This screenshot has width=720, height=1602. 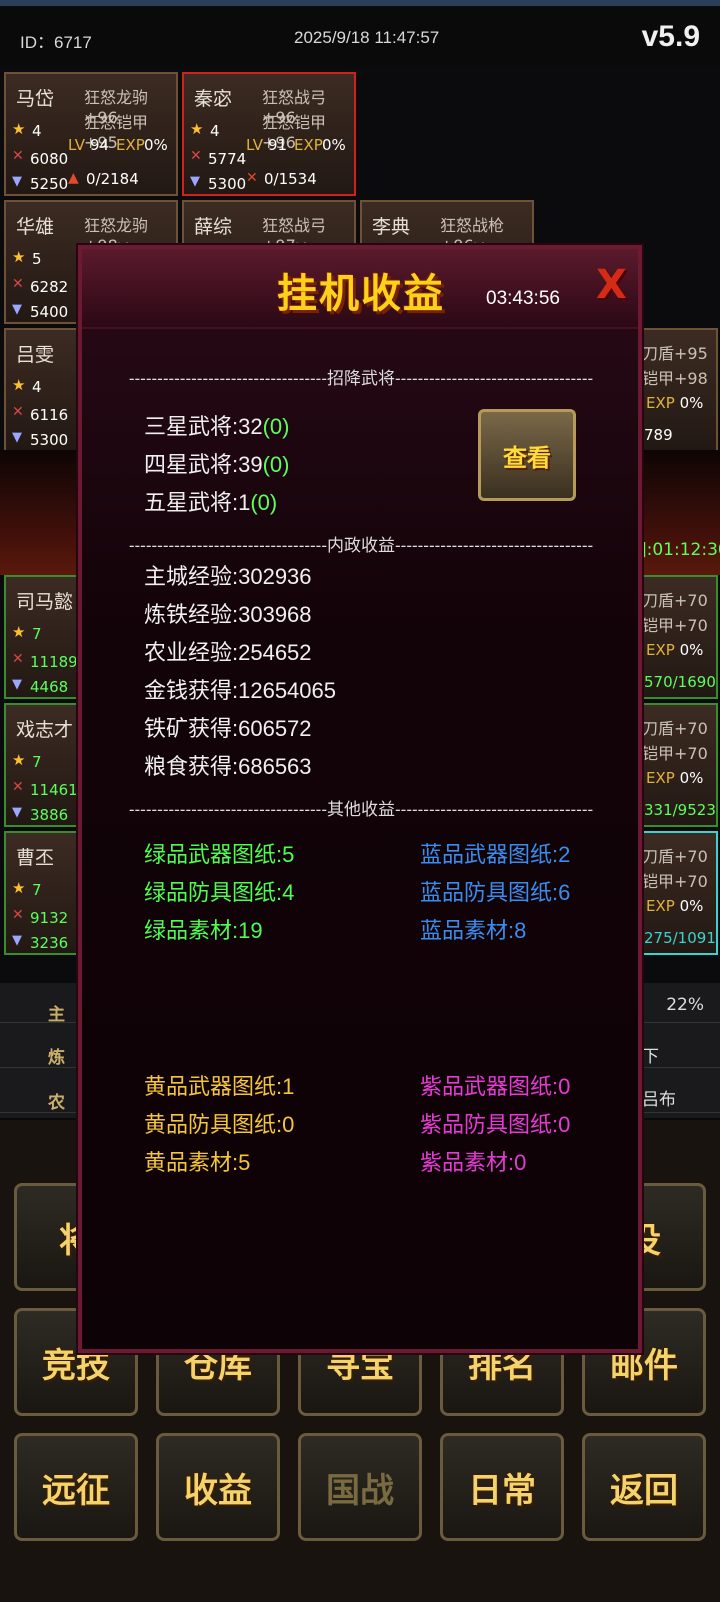 What do you see at coordinates (45, 602) in the screenshot?
I see `general-name: 司马懿` at bounding box center [45, 602].